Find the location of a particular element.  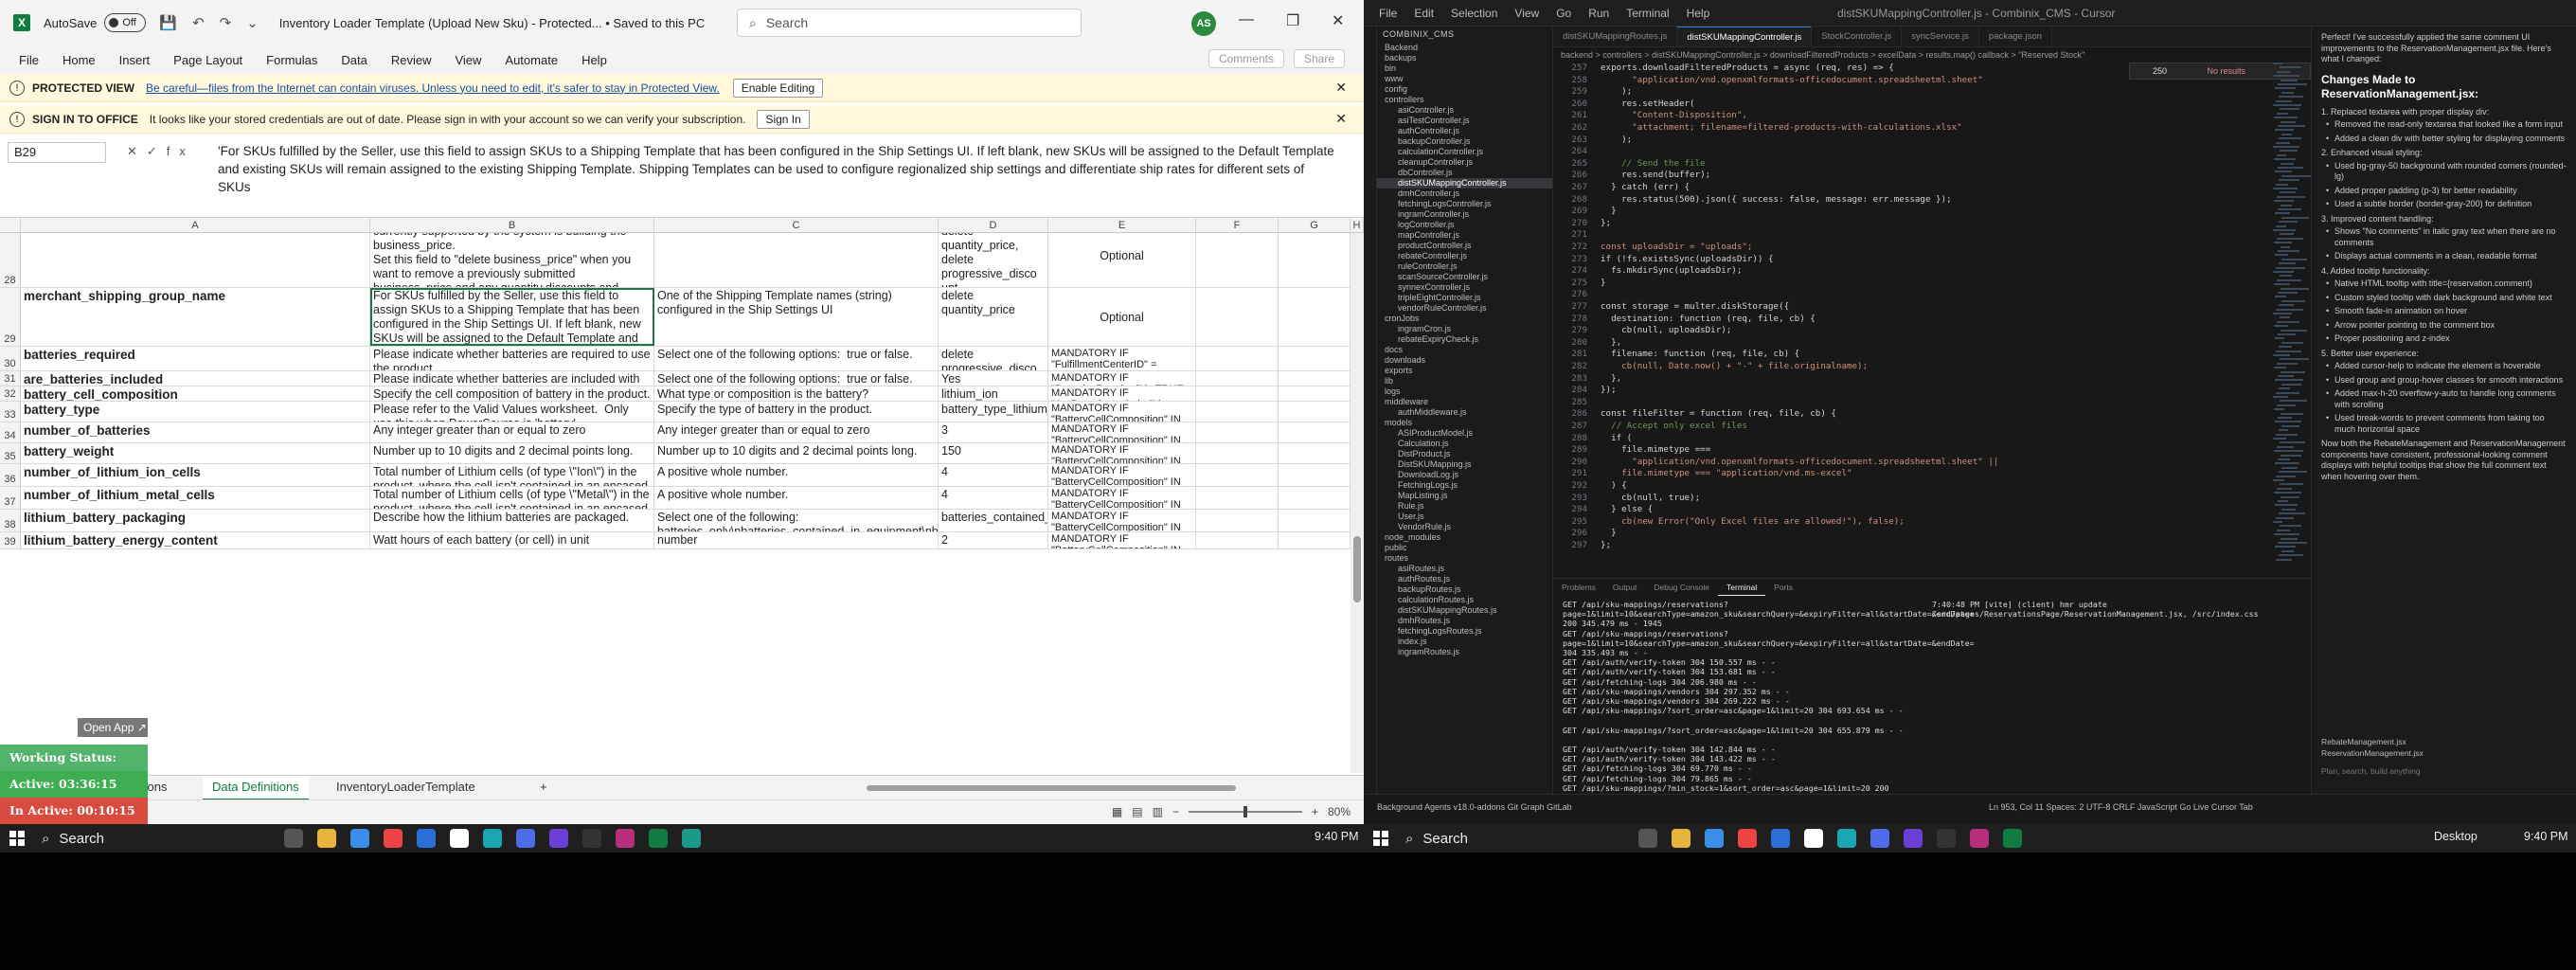

explorer-file: synnexController.js is located at coordinates (1464, 287).